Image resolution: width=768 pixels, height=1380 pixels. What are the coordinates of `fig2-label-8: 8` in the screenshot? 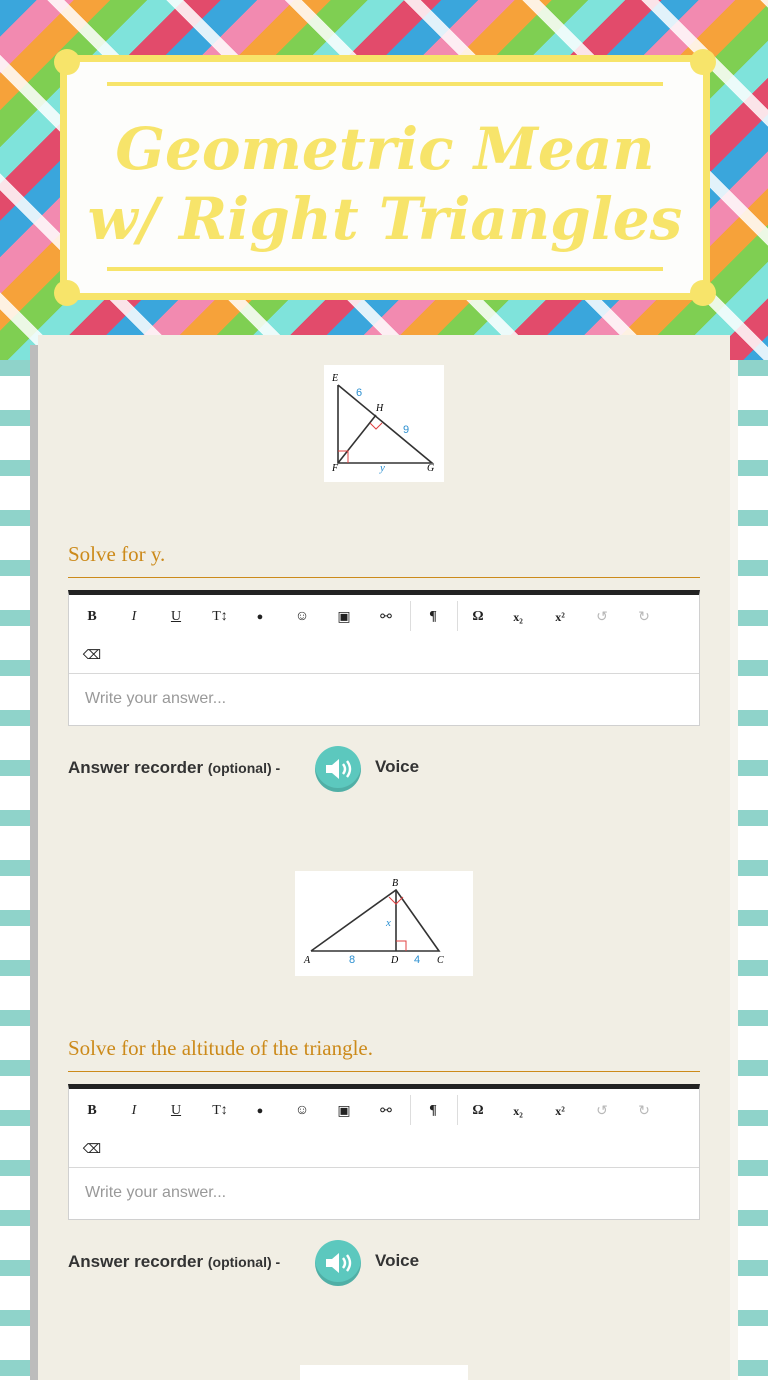 It's located at (352, 960).